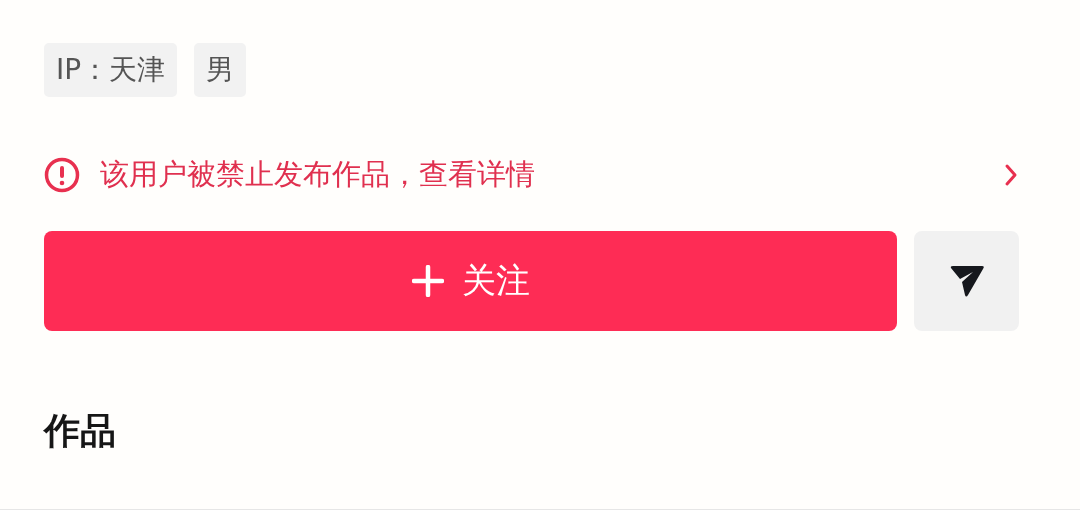 The image size is (1080, 510). Describe the element at coordinates (427, 281) in the screenshot. I see `plus-icon` at that location.